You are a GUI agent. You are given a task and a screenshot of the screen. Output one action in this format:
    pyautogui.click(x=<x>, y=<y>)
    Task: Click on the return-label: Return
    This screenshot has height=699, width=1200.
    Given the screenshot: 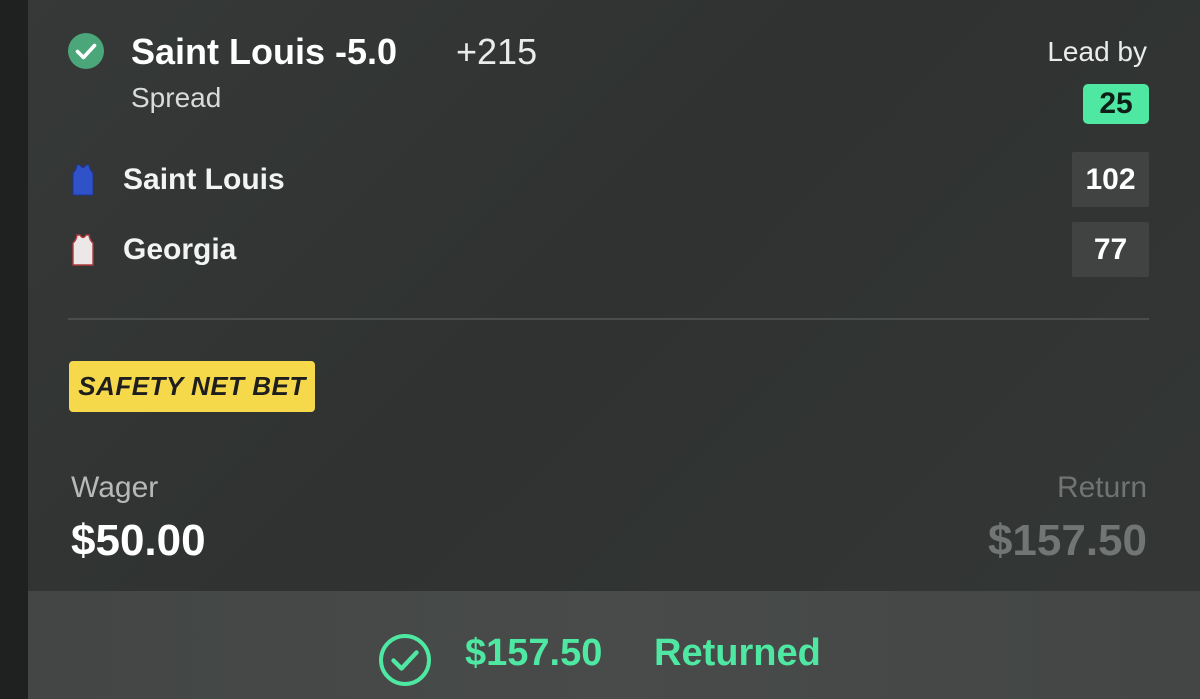 What is the action you would take?
    pyautogui.click(x=1101, y=487)
    